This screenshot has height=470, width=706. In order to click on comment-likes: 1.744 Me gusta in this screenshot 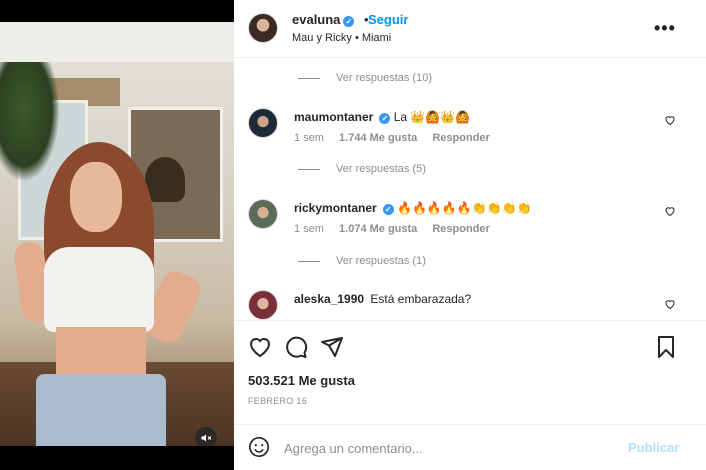, I will do `click(378, 138)`.